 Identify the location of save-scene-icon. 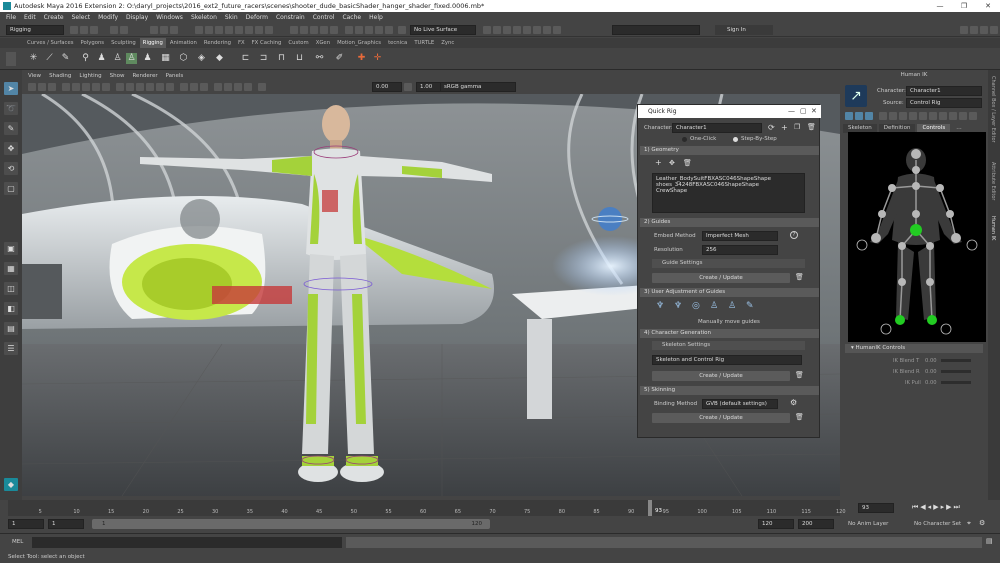
(94, 30).